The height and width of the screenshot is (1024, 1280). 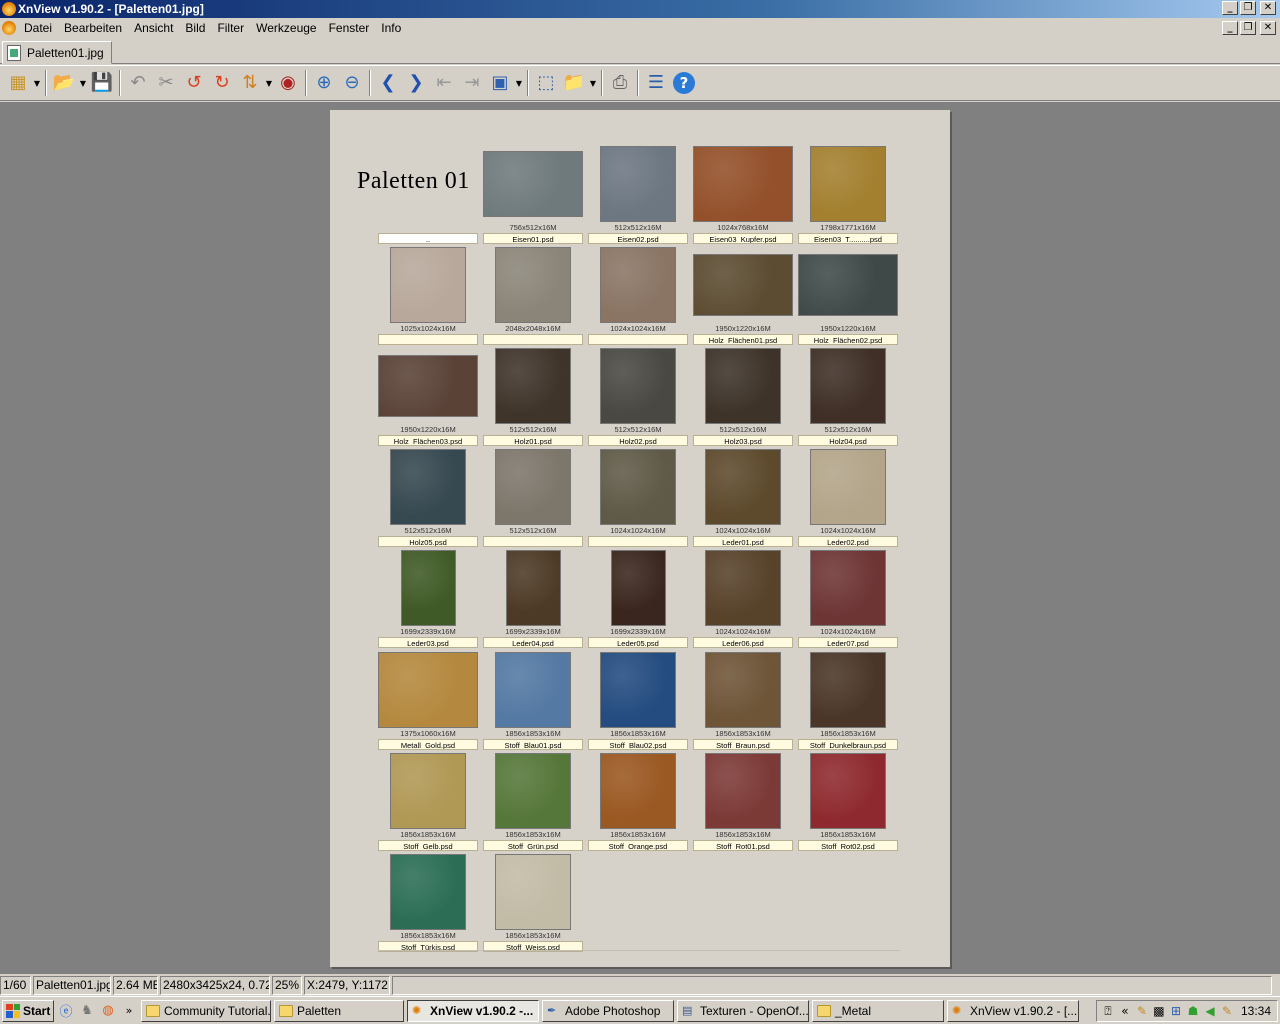 I want to click on thumbnail-cell: 1375x1060x16M Metall_Gold.psd, so click(x=428, y=701).